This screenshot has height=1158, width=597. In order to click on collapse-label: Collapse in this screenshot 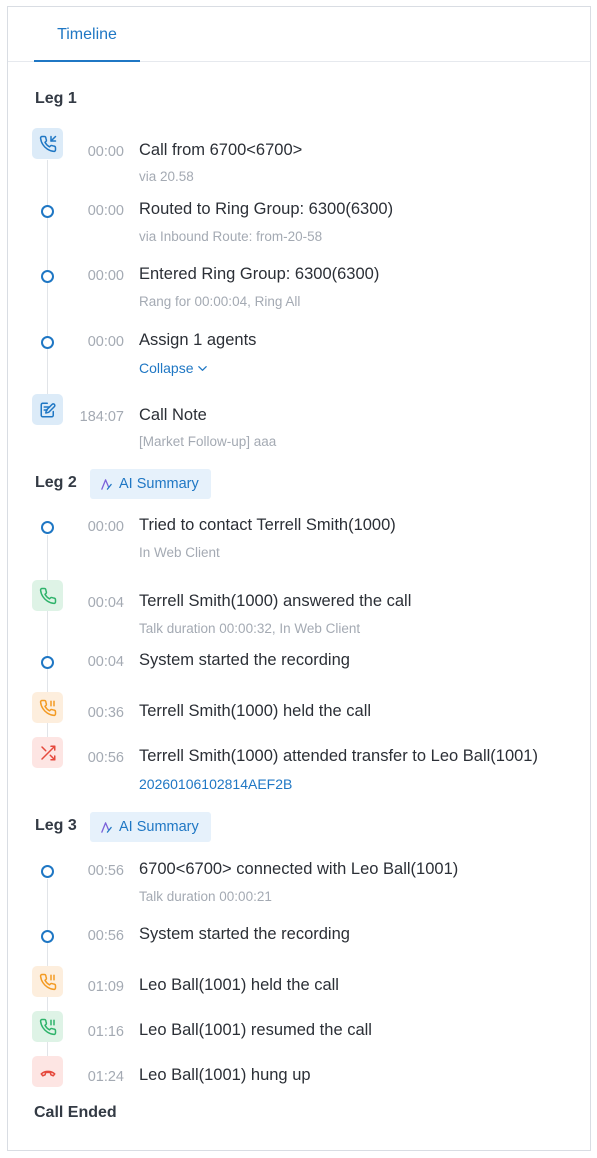, I will do `click(166, 368)`.